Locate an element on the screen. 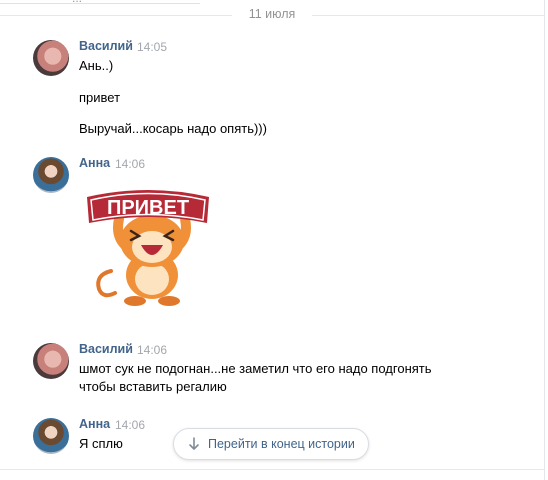  message-text: привет is located at coordinates (100, 97).